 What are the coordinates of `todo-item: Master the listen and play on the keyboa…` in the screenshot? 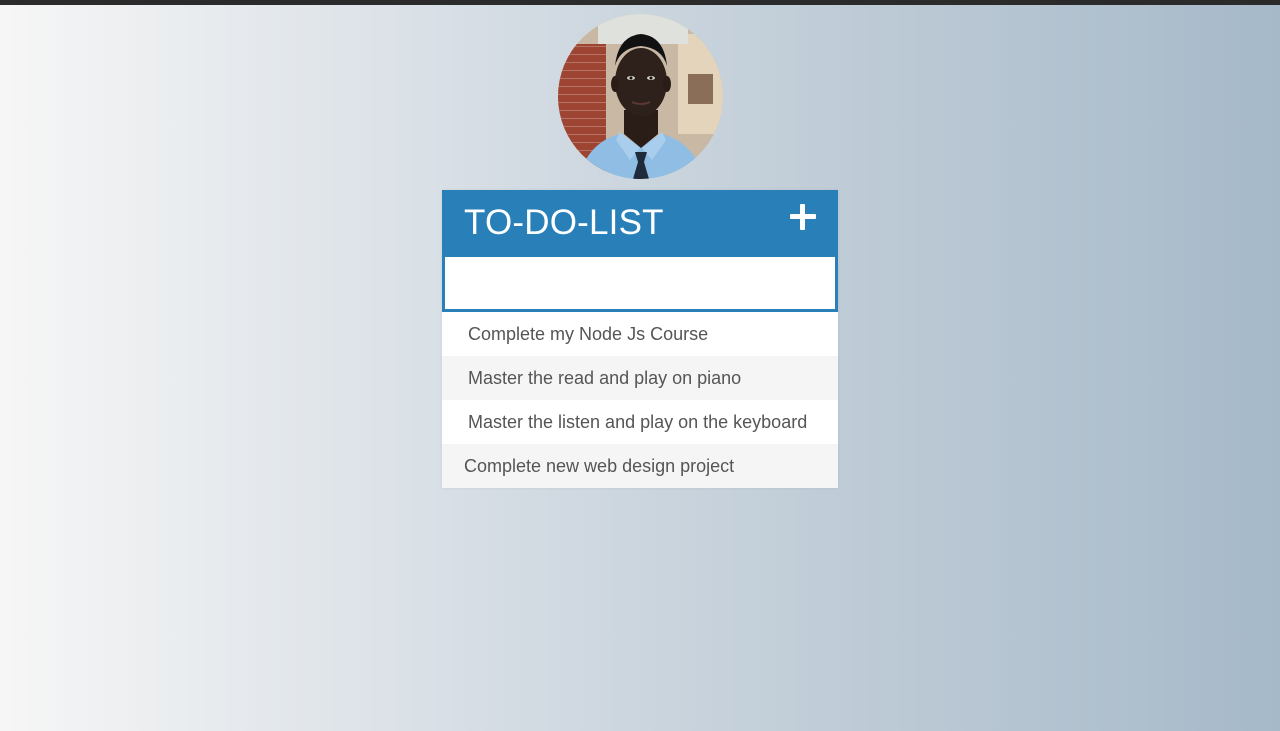 It's located at (640, 422).